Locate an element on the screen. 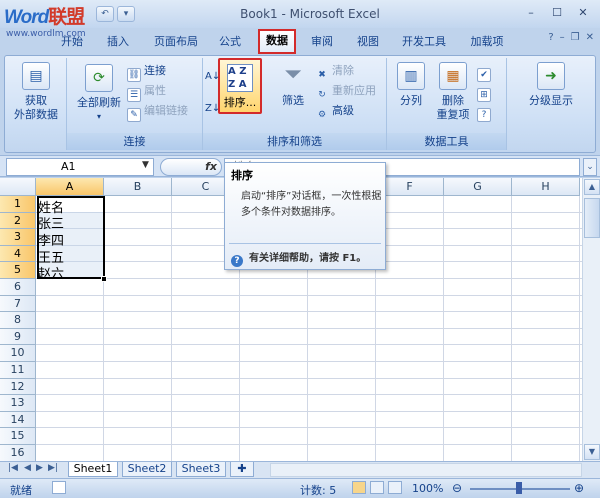 The width and height of the screenshot is (600, 498). workbook-minimize-icon: – is located at coordinates (562, 37).